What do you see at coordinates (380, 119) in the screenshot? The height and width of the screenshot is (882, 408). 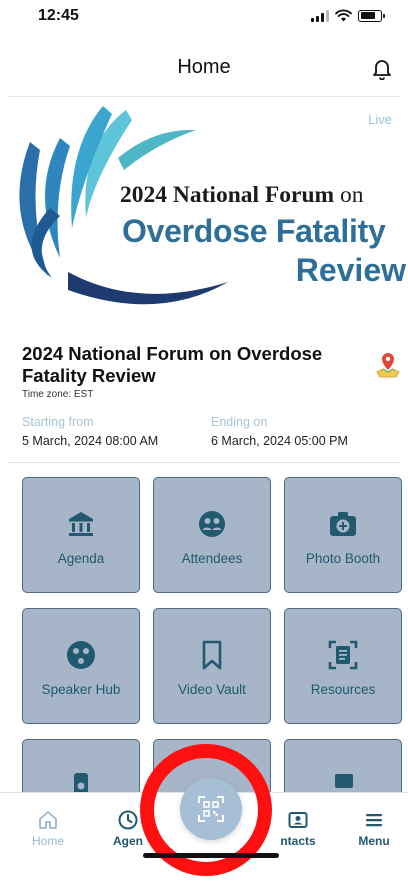 I see `live-badge: Live` at bounding box center [380, 119].